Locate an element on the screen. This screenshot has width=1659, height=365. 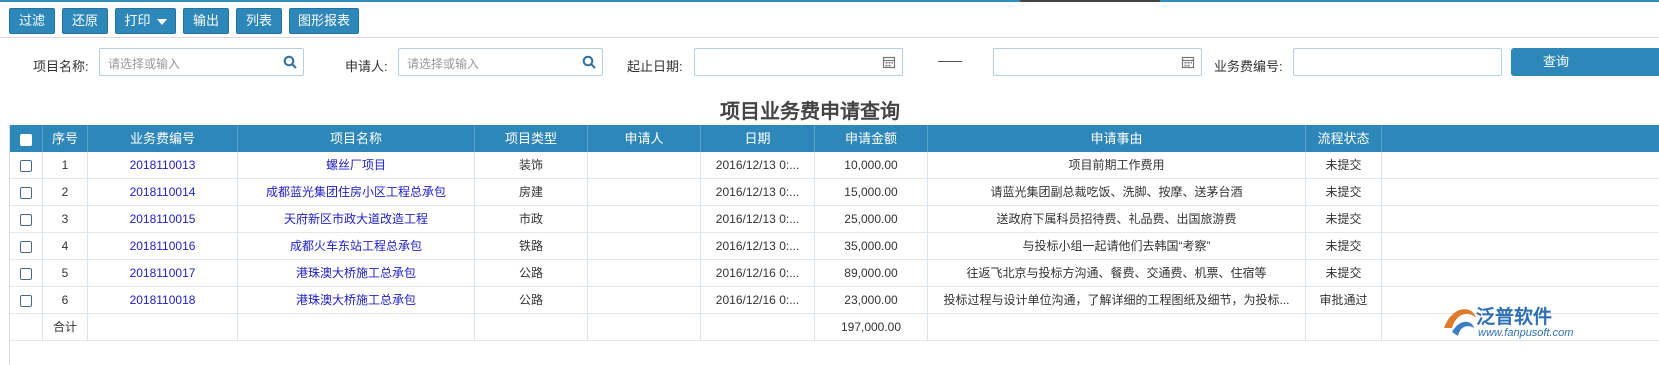
list-button: 列表 is located at coordinates (259, 21).